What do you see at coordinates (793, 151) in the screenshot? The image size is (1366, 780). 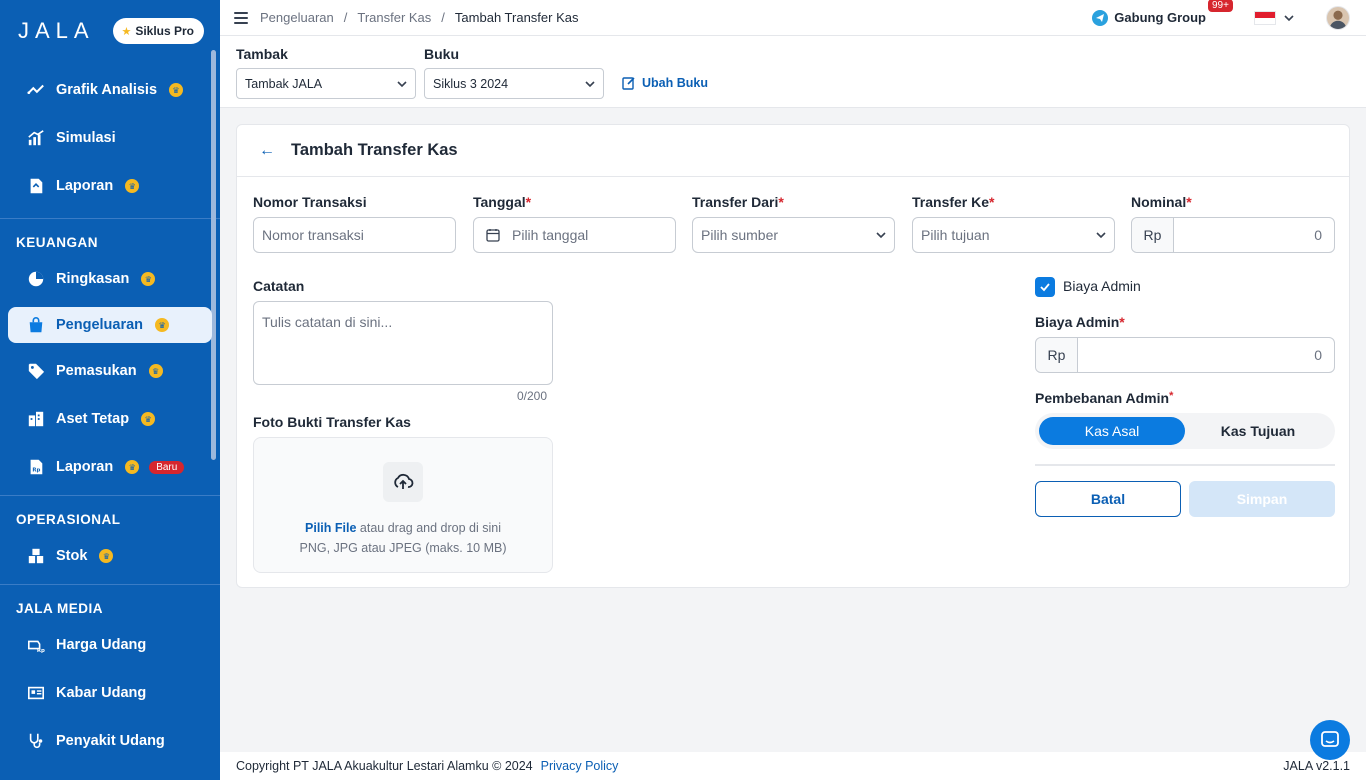 I see `card-header: ← Tambah Transfer Kas` at bounding box center [793, 151].